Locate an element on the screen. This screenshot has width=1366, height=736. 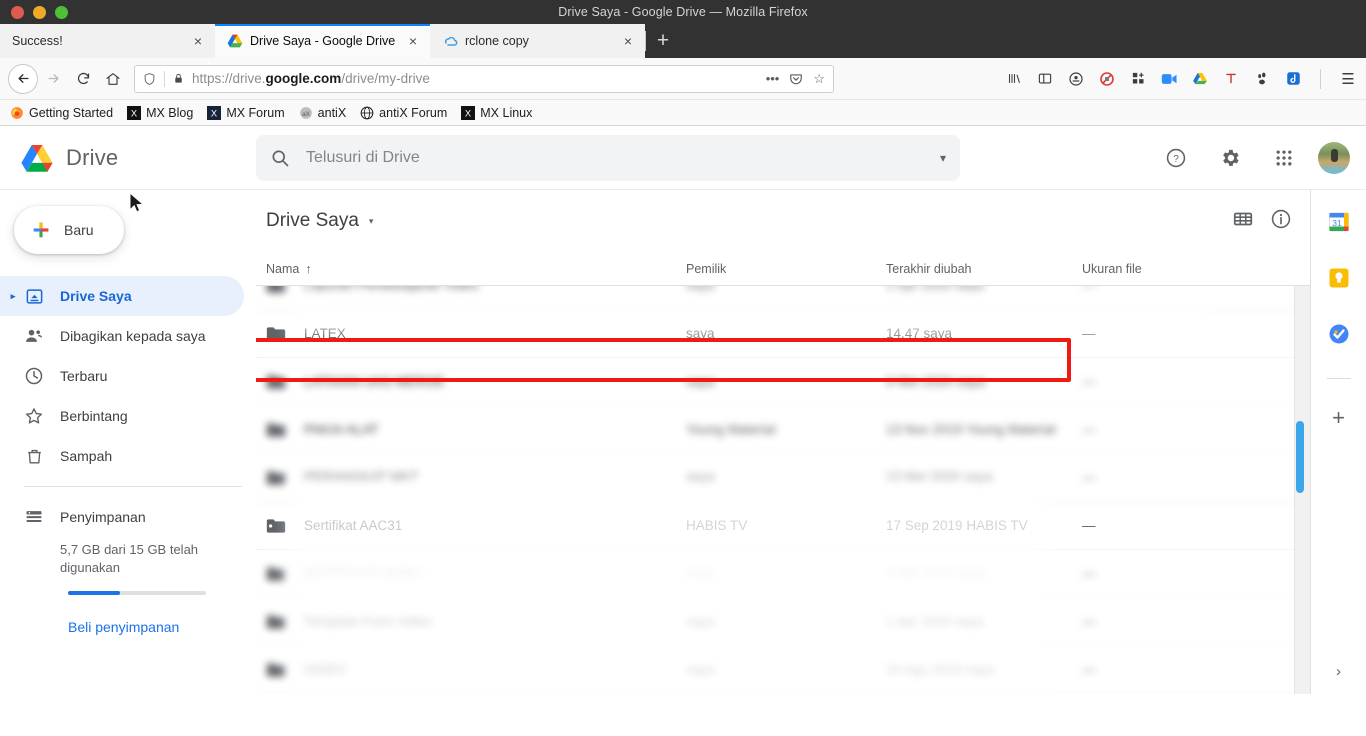
browser-tab-success: Success! × is located at coordinates (107, 41).